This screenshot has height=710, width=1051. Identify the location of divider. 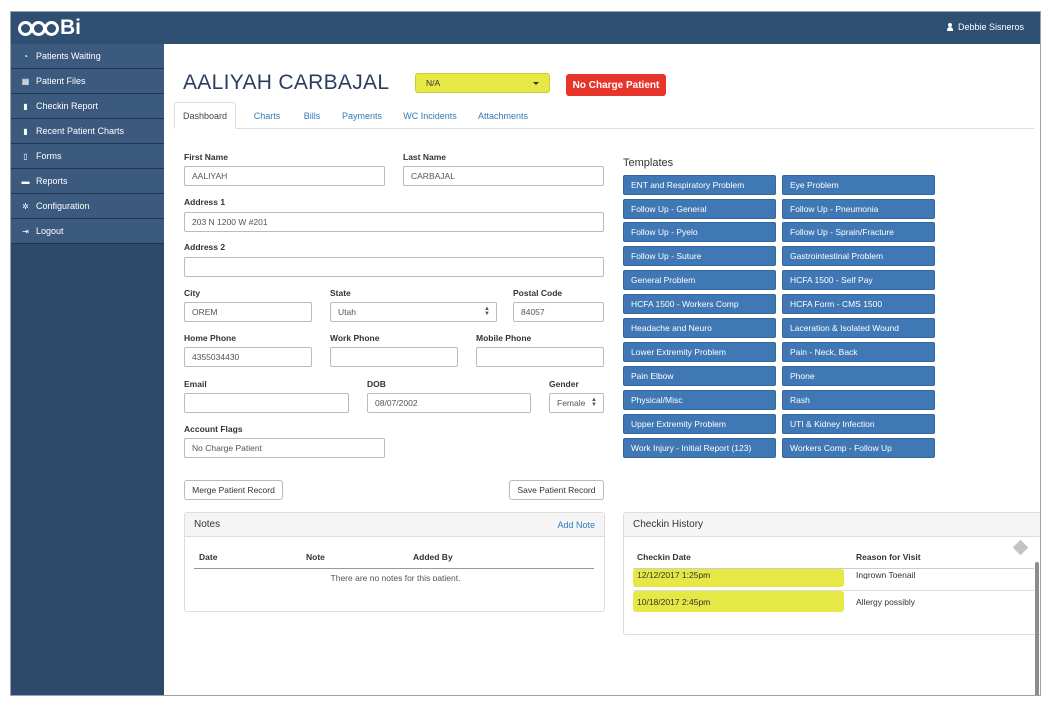
(394, 568).